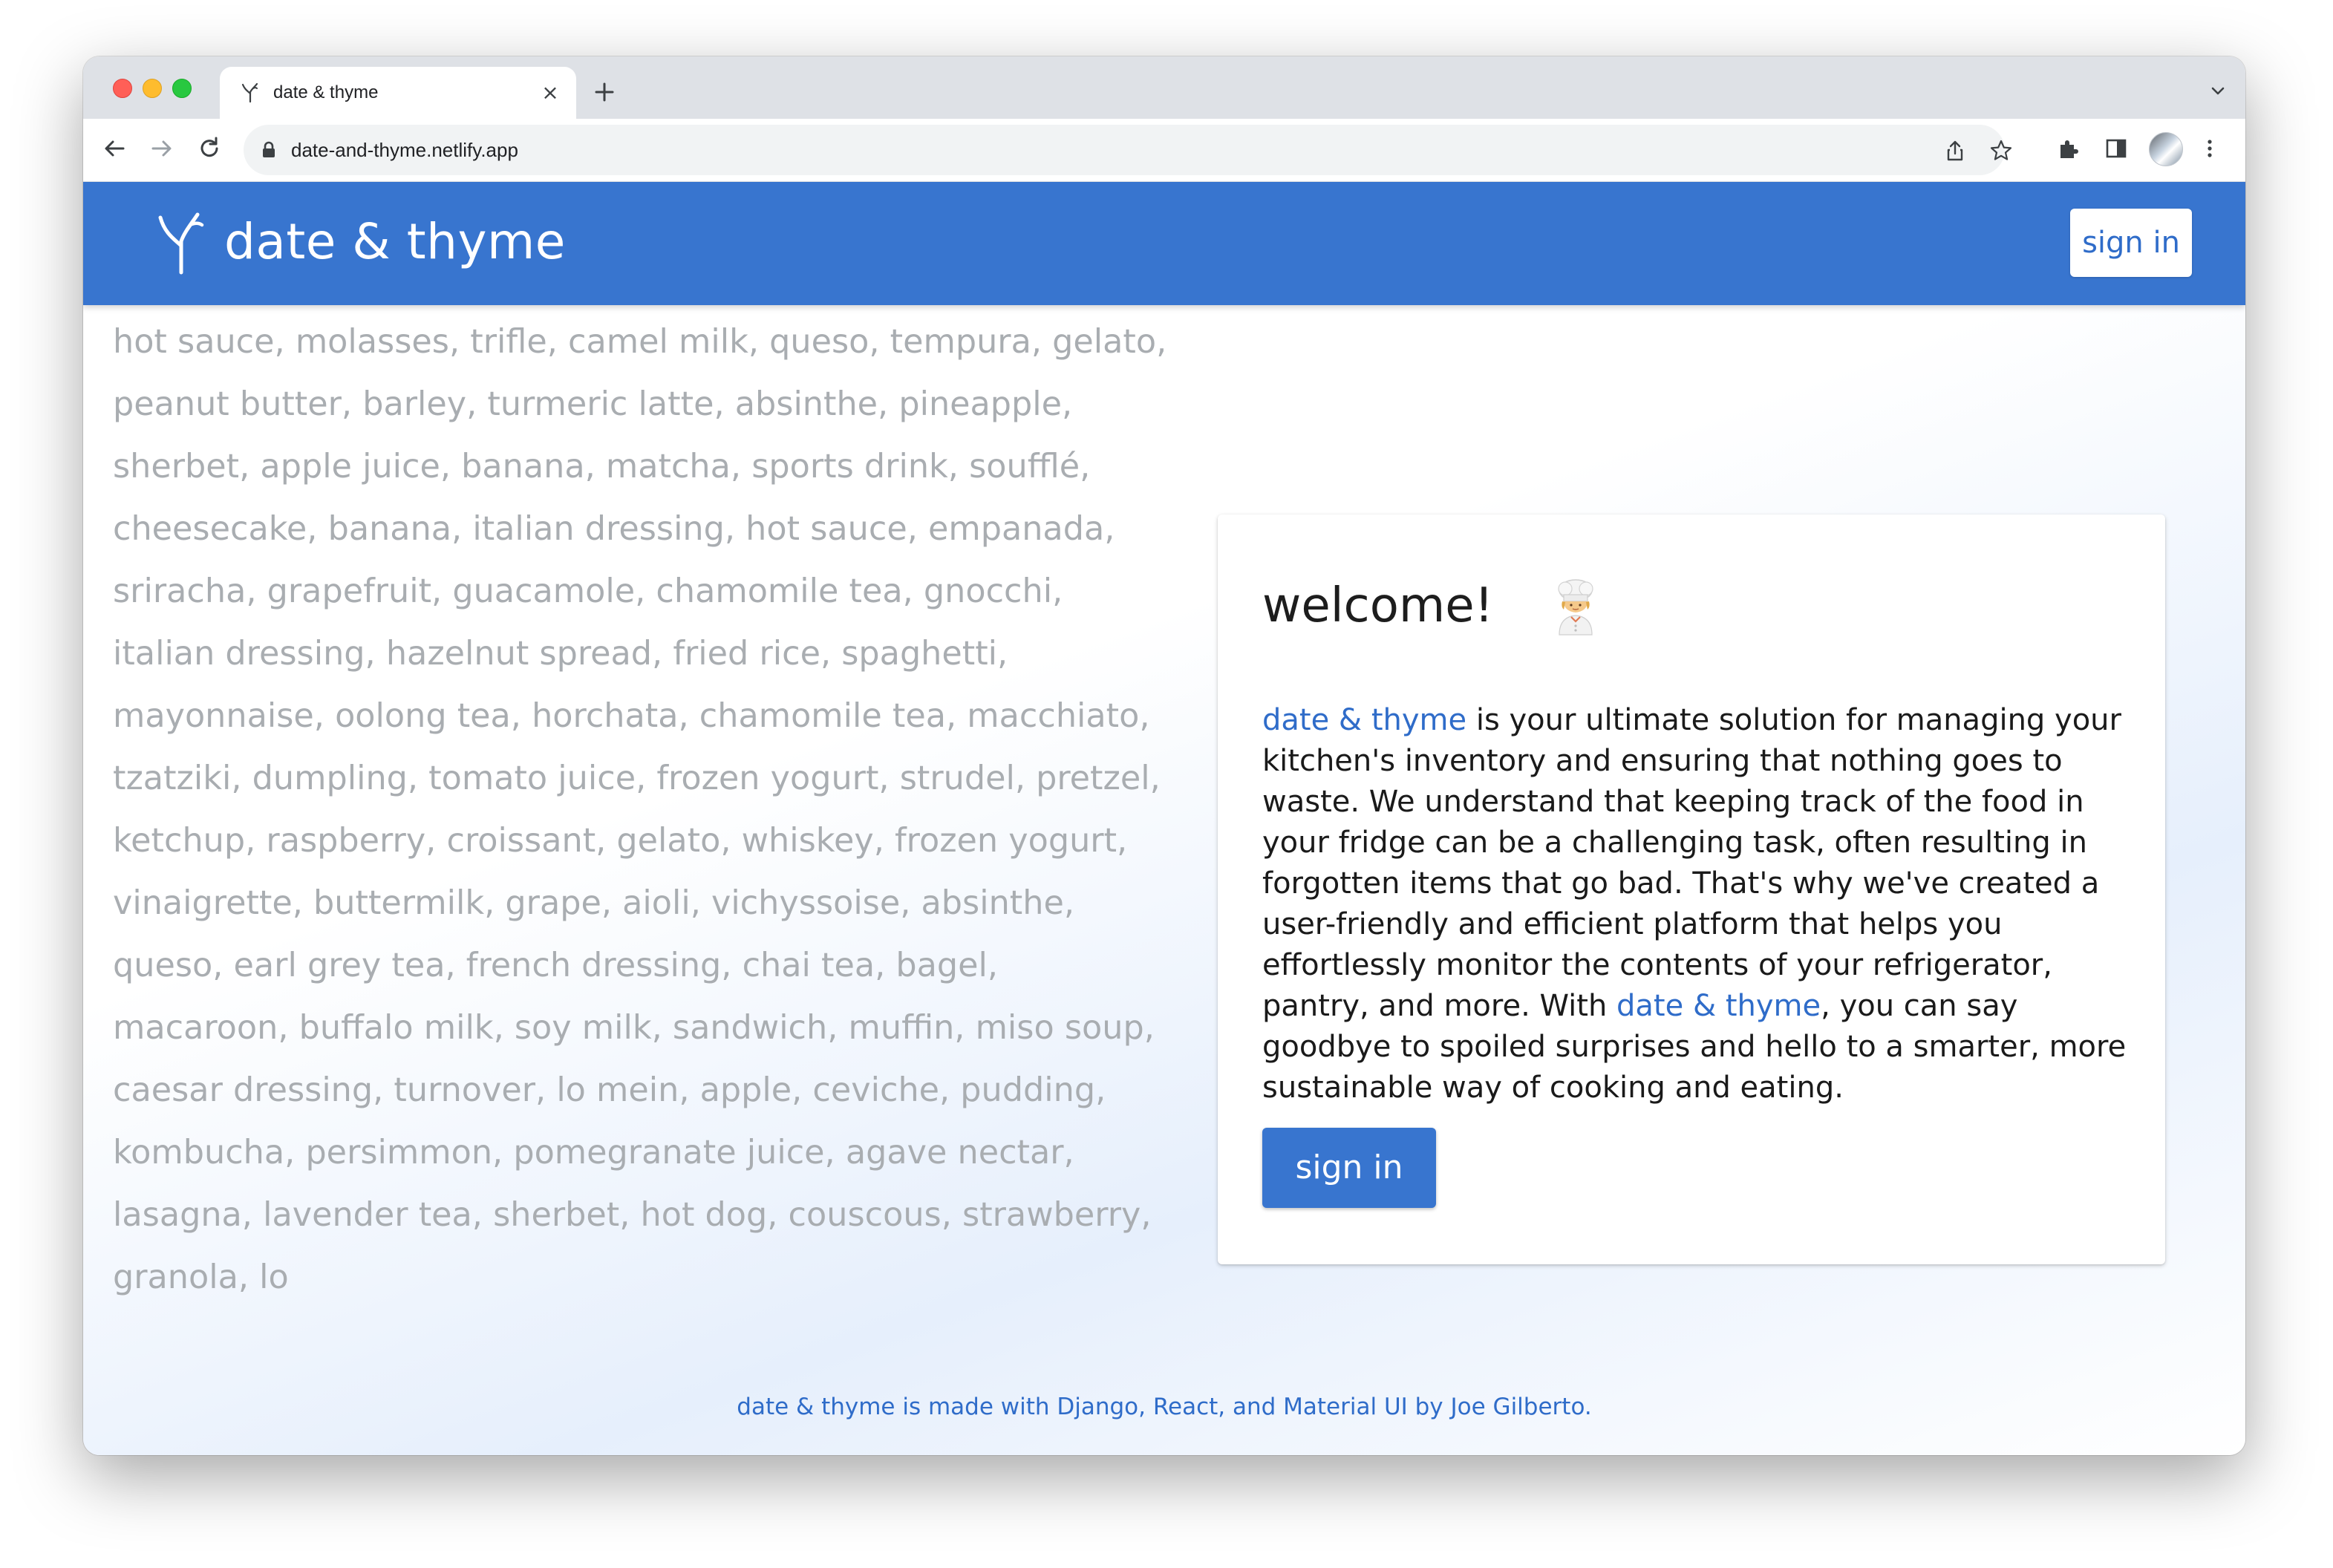  What do you see at coordinates (1955, 150) in the screenshot?
I see `share-icon` at bounding box center [1955, 150].